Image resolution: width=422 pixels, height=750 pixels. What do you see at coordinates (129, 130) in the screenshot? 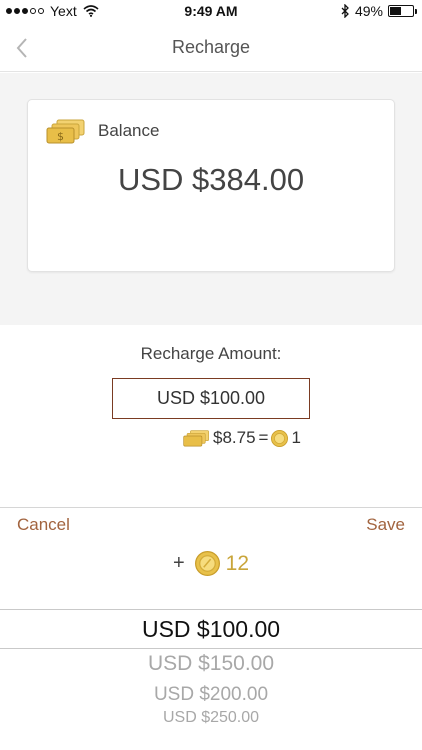
I see `balance-label: Balance` at bounding box center [129, 130].